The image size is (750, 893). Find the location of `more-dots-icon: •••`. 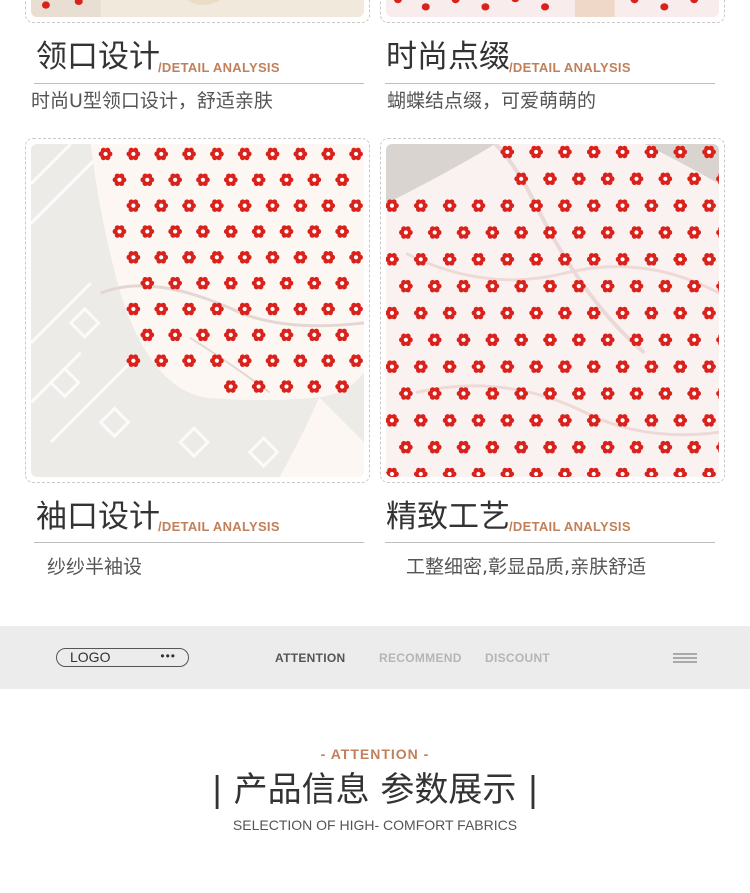

more-dots-icon: ••• is located at coordinates (168, 656).